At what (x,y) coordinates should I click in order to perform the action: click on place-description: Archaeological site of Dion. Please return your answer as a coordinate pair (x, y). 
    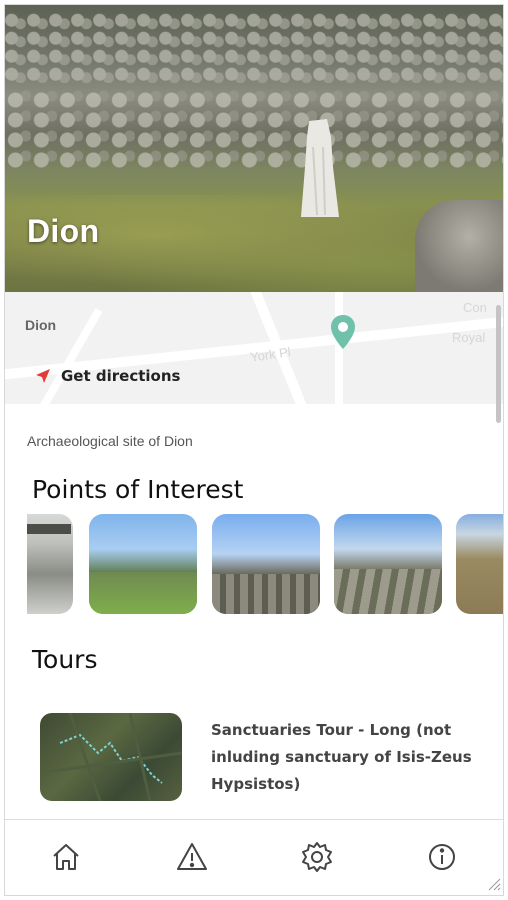
    Looking at the image, I should click on (110, 441).